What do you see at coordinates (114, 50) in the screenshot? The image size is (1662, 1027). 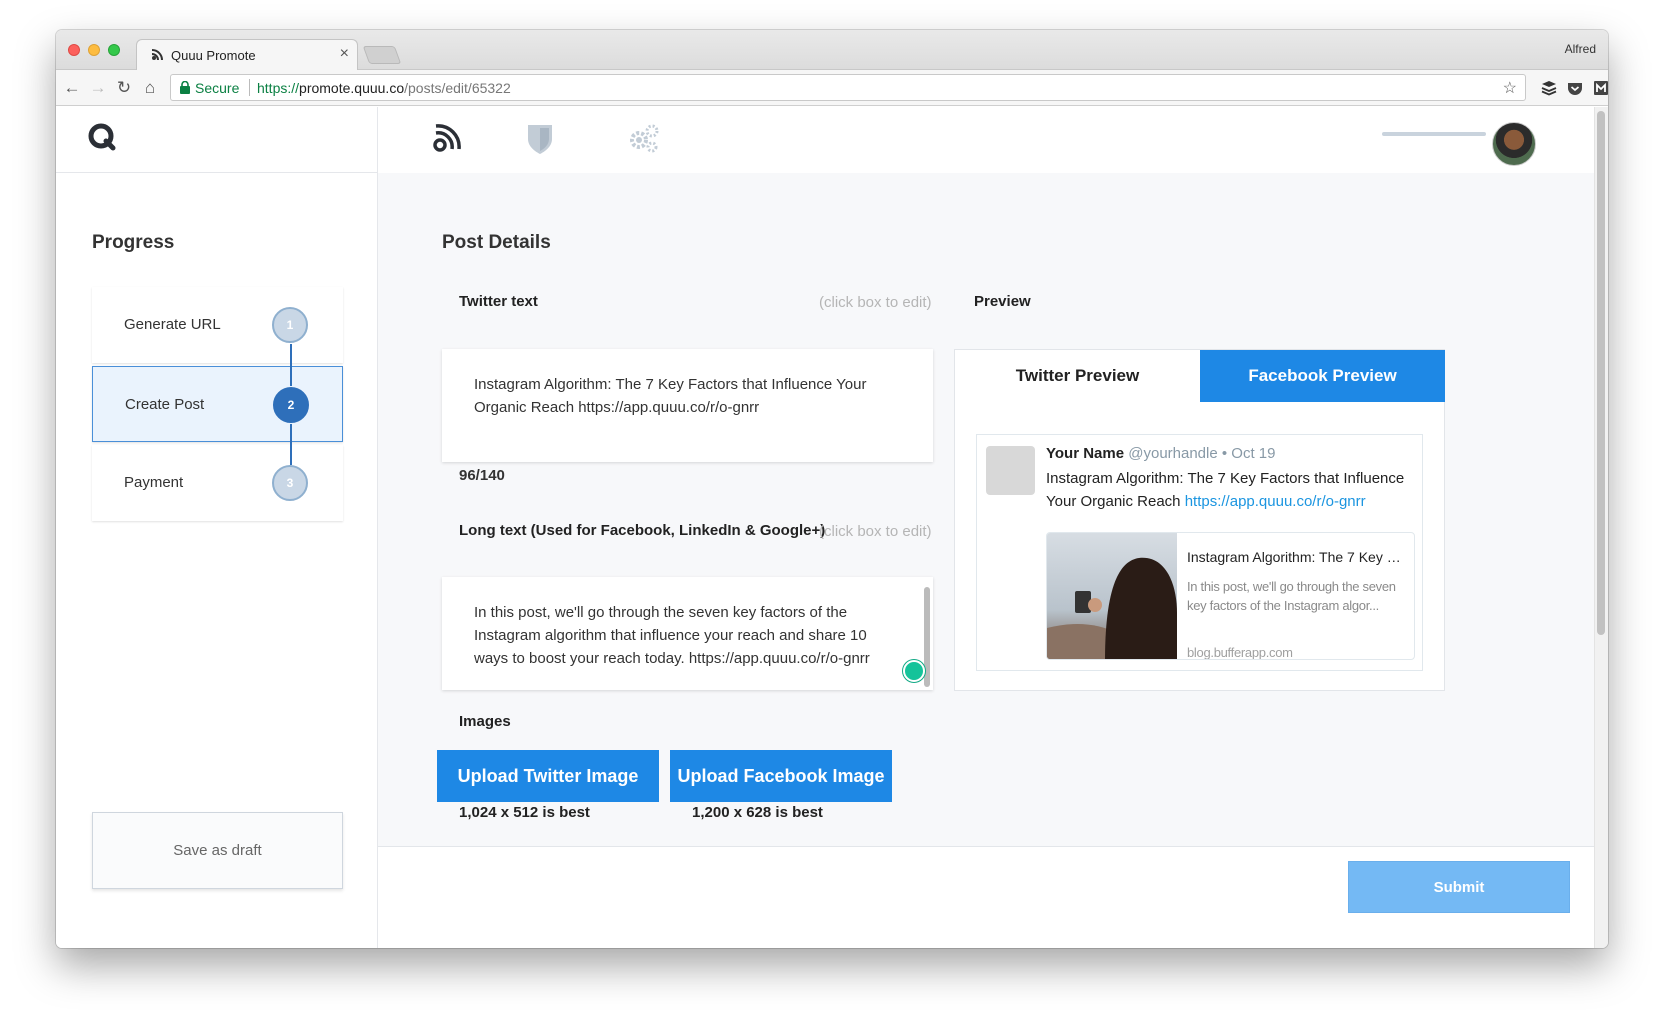 I see `maximize-window-button` at bounding box center [114, 50].